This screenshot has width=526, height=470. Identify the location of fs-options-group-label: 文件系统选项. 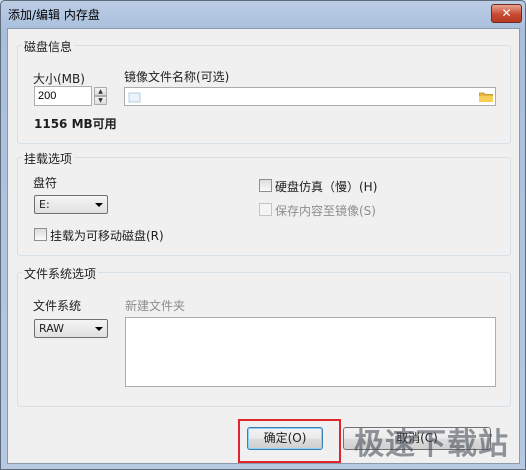
(60, 273).